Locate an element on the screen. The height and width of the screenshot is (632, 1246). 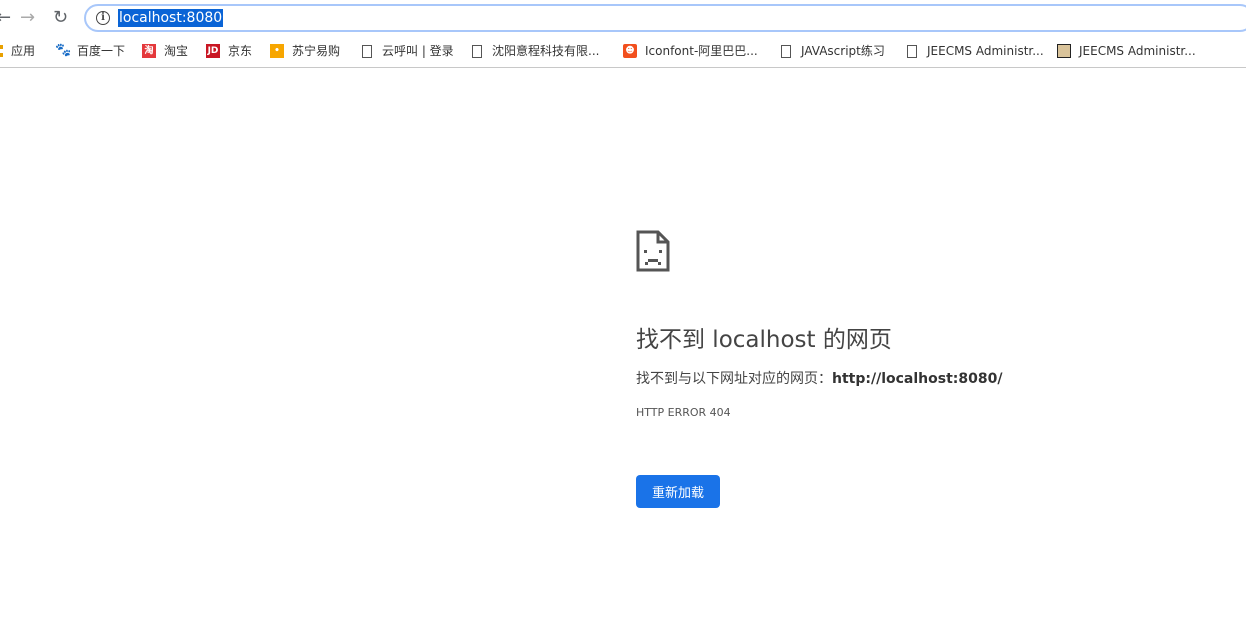
address-bar: i localhost:8080 is located at coordinates (665, 18).